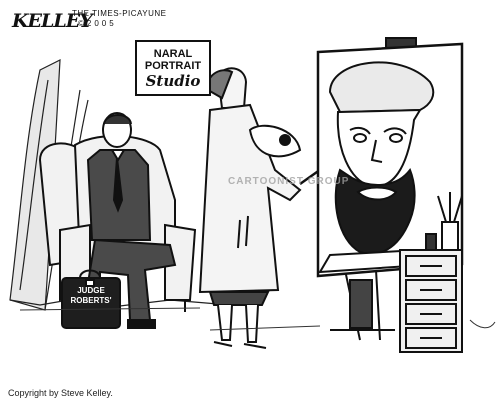 Image resolution: width=500 pixels, height=405 pixels. What do you see at coordinates (173, 54) in the screenshot?
I see `sign-line-naral: NARAL` at bounding box center [173, 54].